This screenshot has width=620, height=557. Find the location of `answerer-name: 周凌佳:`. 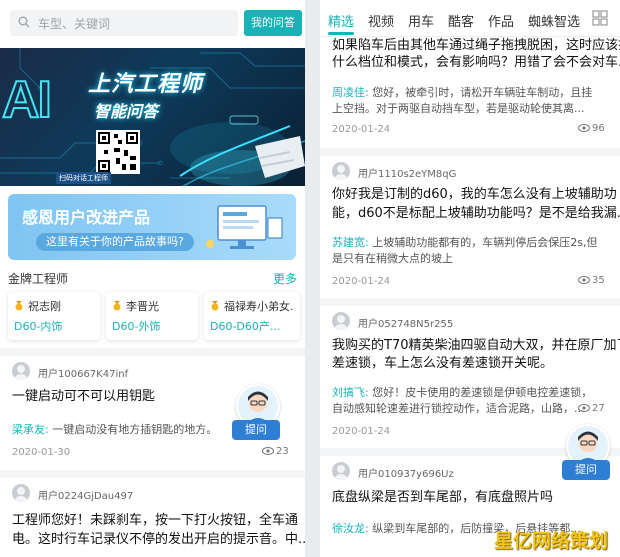

answerer-name: 周凌佳: is located at coordinates (350, 92).